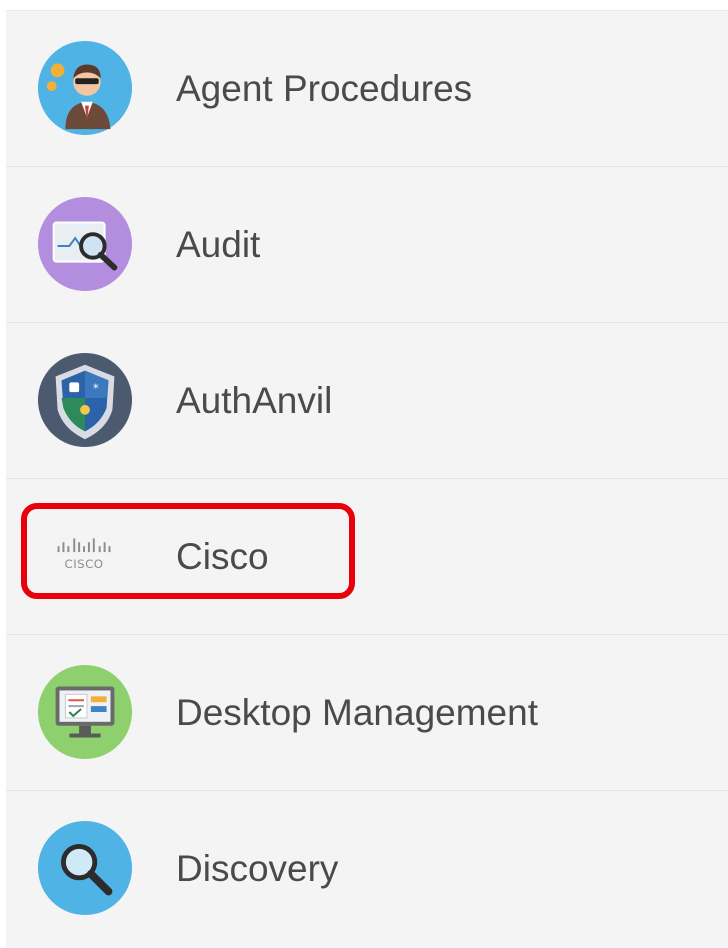 This screenshot has height=948, width=728. What do you see at coordinates (84, 564) in the screenshot?
I see `svg-text: CISCO` at bounding box center [84, 564].